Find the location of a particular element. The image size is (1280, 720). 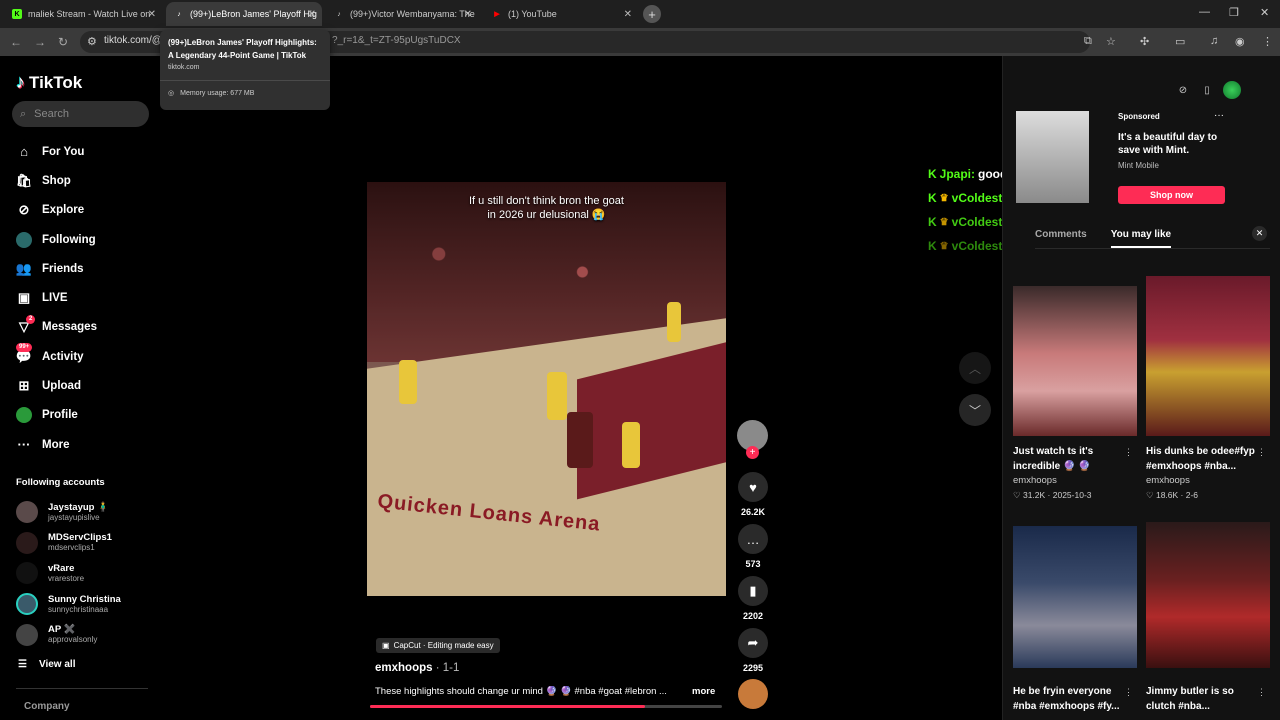

company-link: Company is located at coordinates (47, 706).